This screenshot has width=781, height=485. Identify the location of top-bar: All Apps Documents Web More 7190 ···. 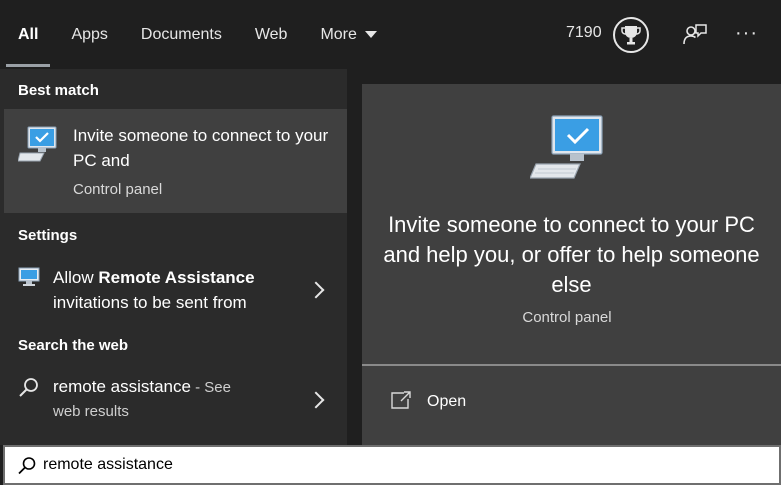
(390, 34).